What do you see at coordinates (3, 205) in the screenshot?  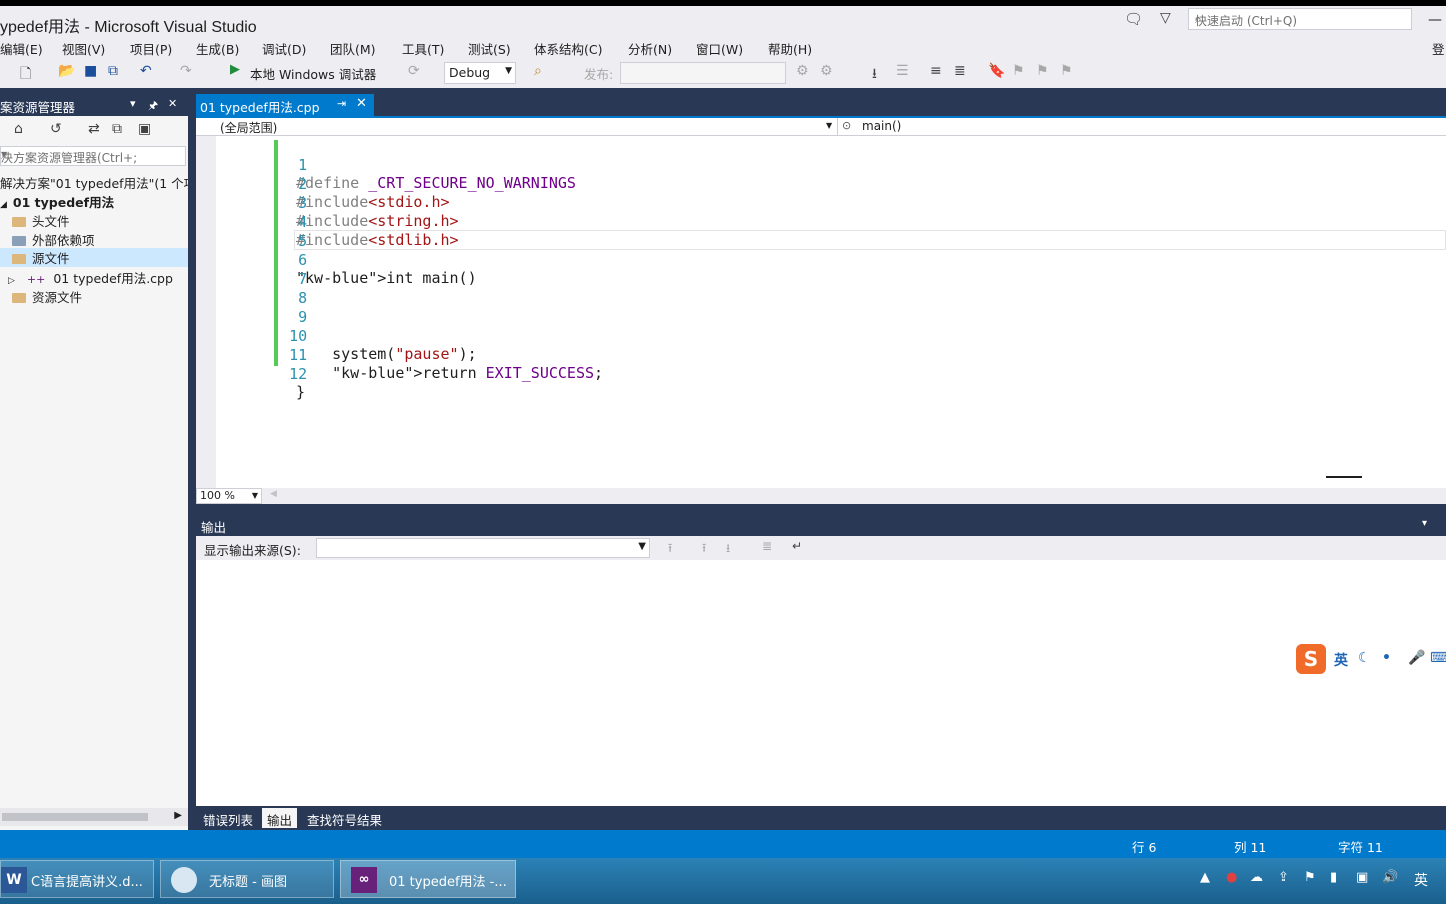 I see `expand-icon: ◢` at bounding box center [3, 205].